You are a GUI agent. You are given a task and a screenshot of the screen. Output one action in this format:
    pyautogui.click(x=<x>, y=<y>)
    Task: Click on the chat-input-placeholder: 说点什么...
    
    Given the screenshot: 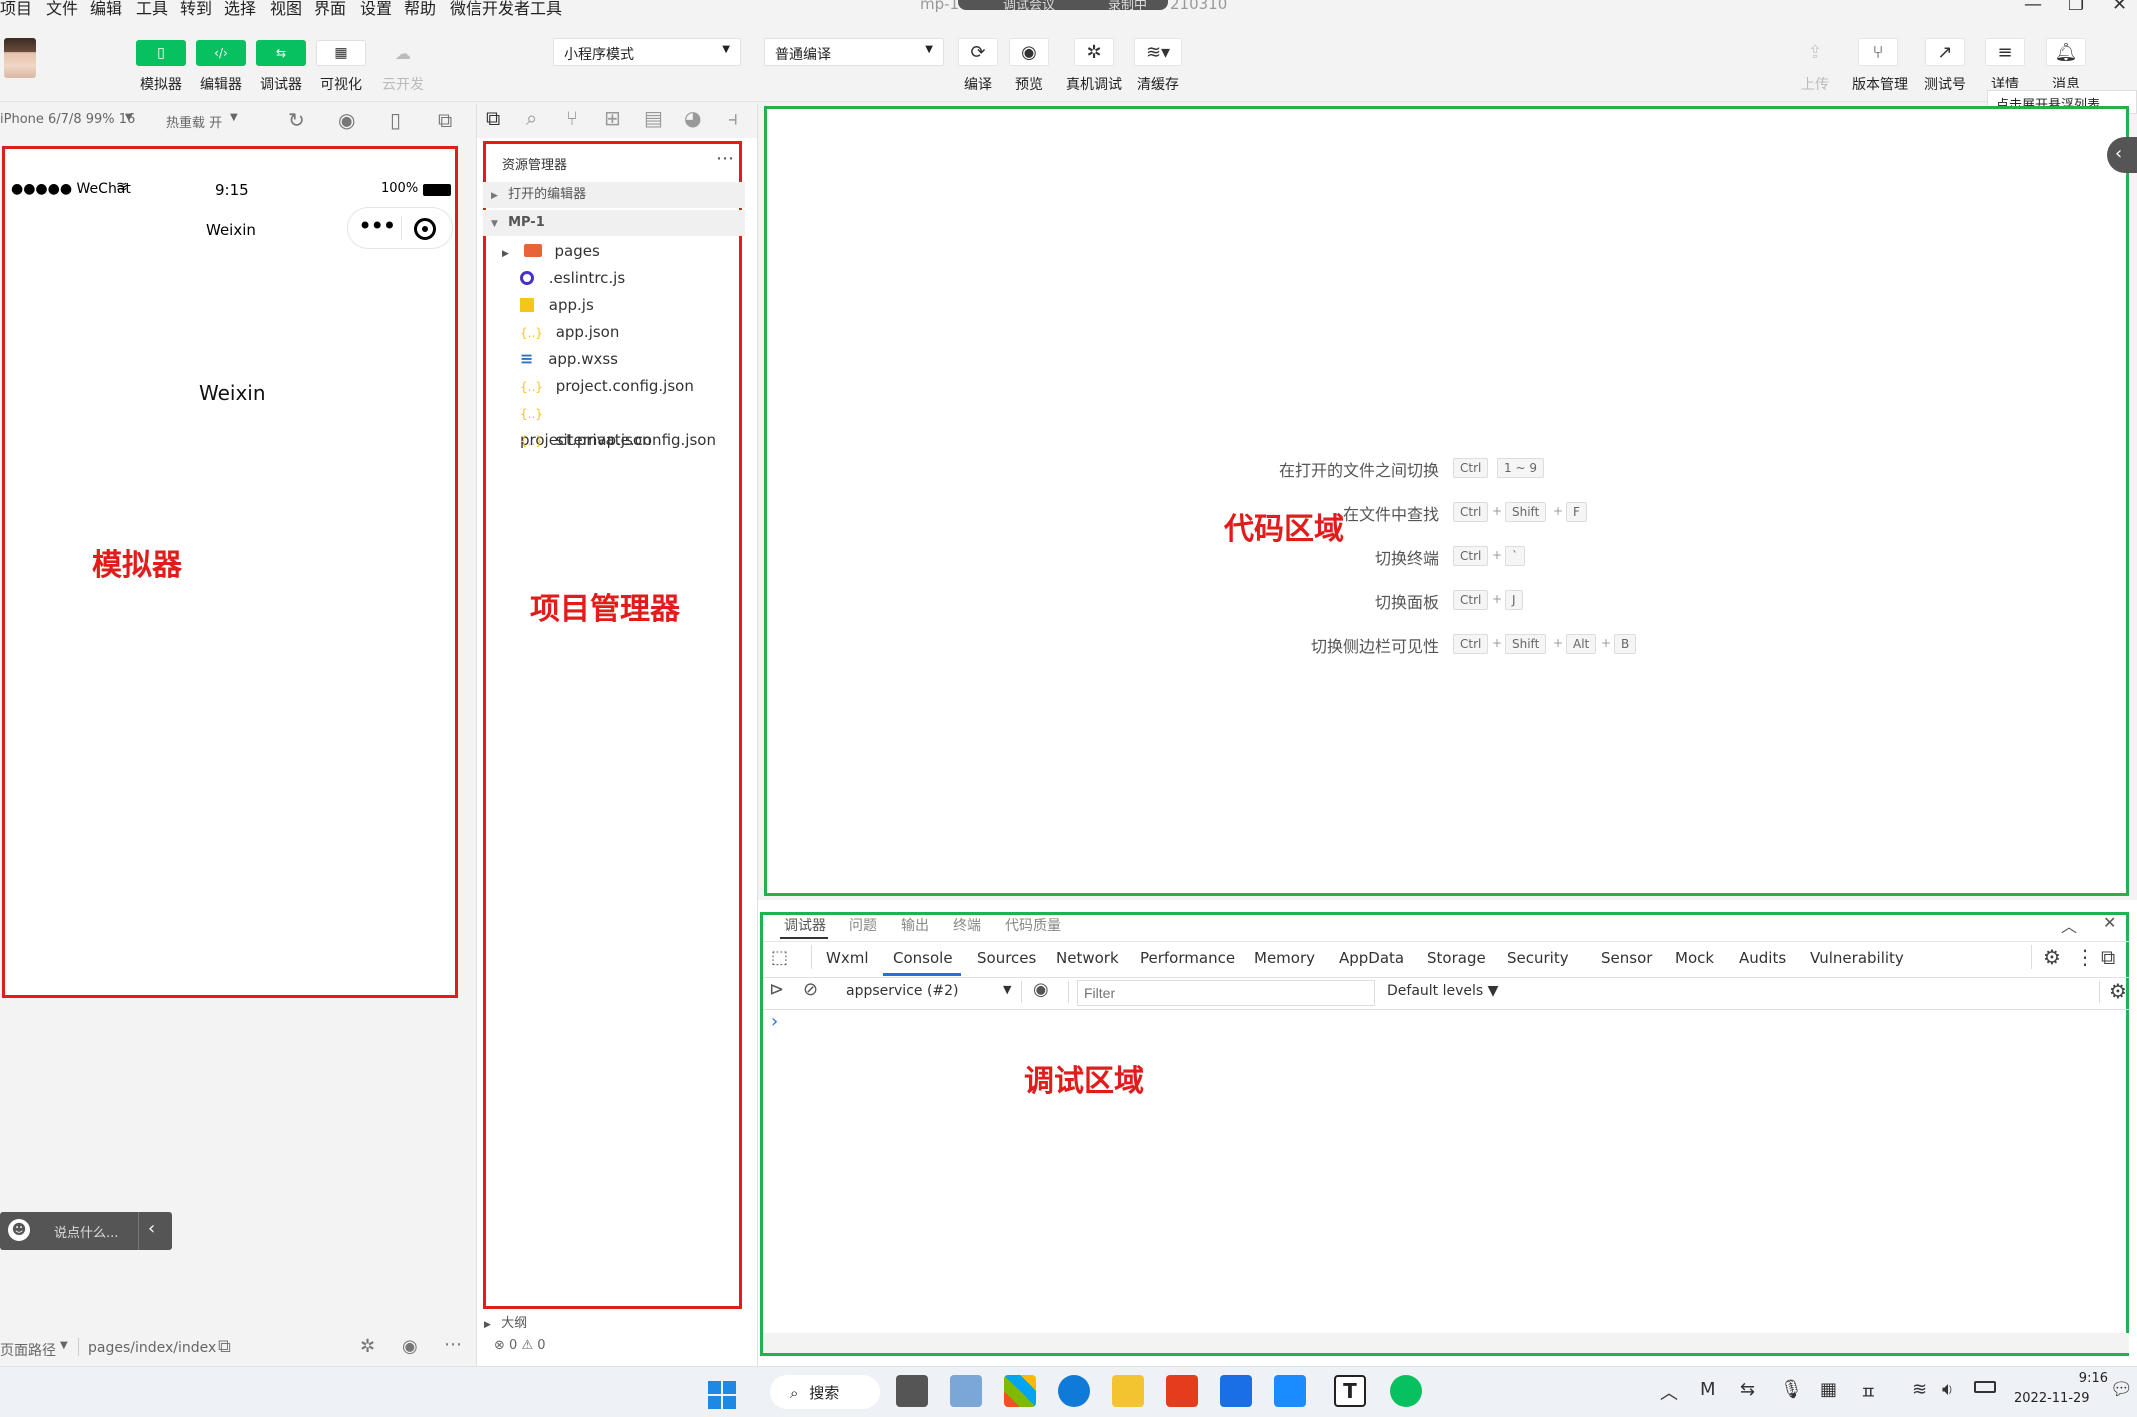 What is the action you would take?
    pyautogui.click(x=86, y=1231)
    